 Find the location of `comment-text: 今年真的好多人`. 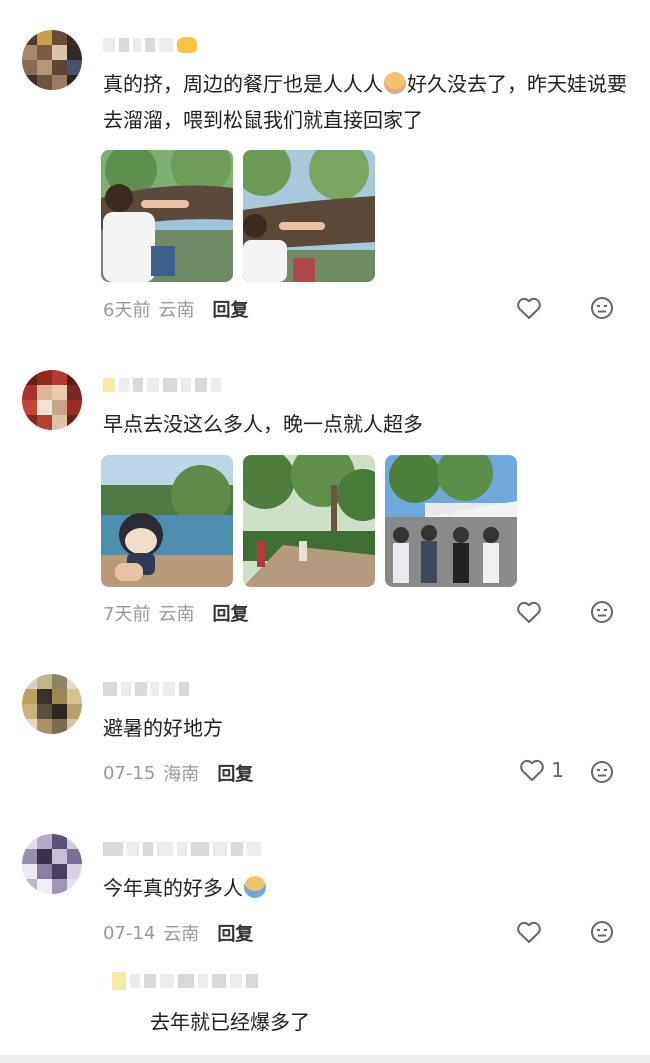

comment-text: 今年真的好多人 is located at coordinates (366, 888).